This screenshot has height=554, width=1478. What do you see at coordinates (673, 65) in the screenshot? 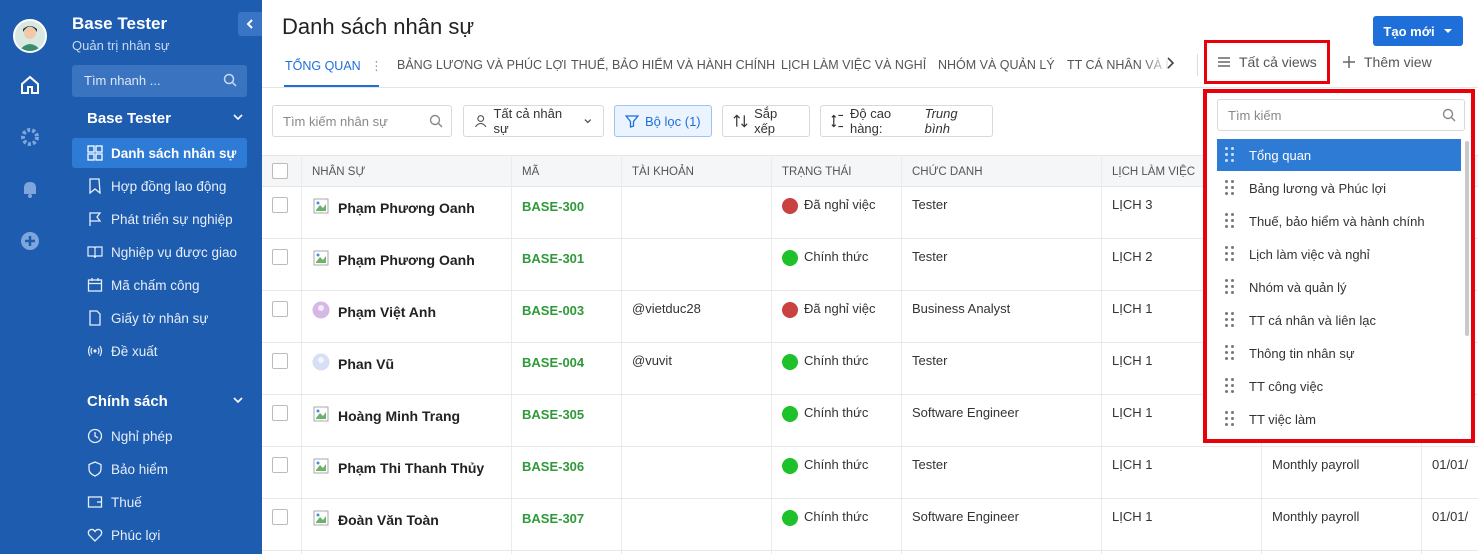
I see `tab-thue-bao-hiem: THUẾ, BẢO HIỂM VÀ HÀNH CHÍNH` at bounding box center [673, 65].